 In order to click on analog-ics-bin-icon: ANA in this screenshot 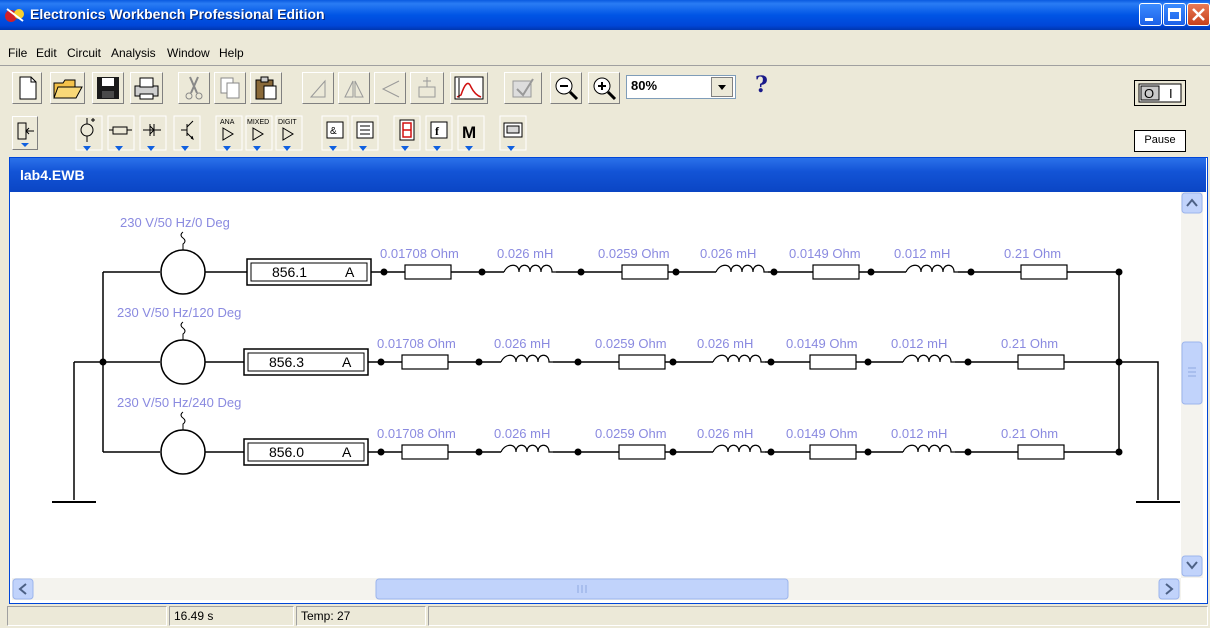, I will do `click(229, 133)`.